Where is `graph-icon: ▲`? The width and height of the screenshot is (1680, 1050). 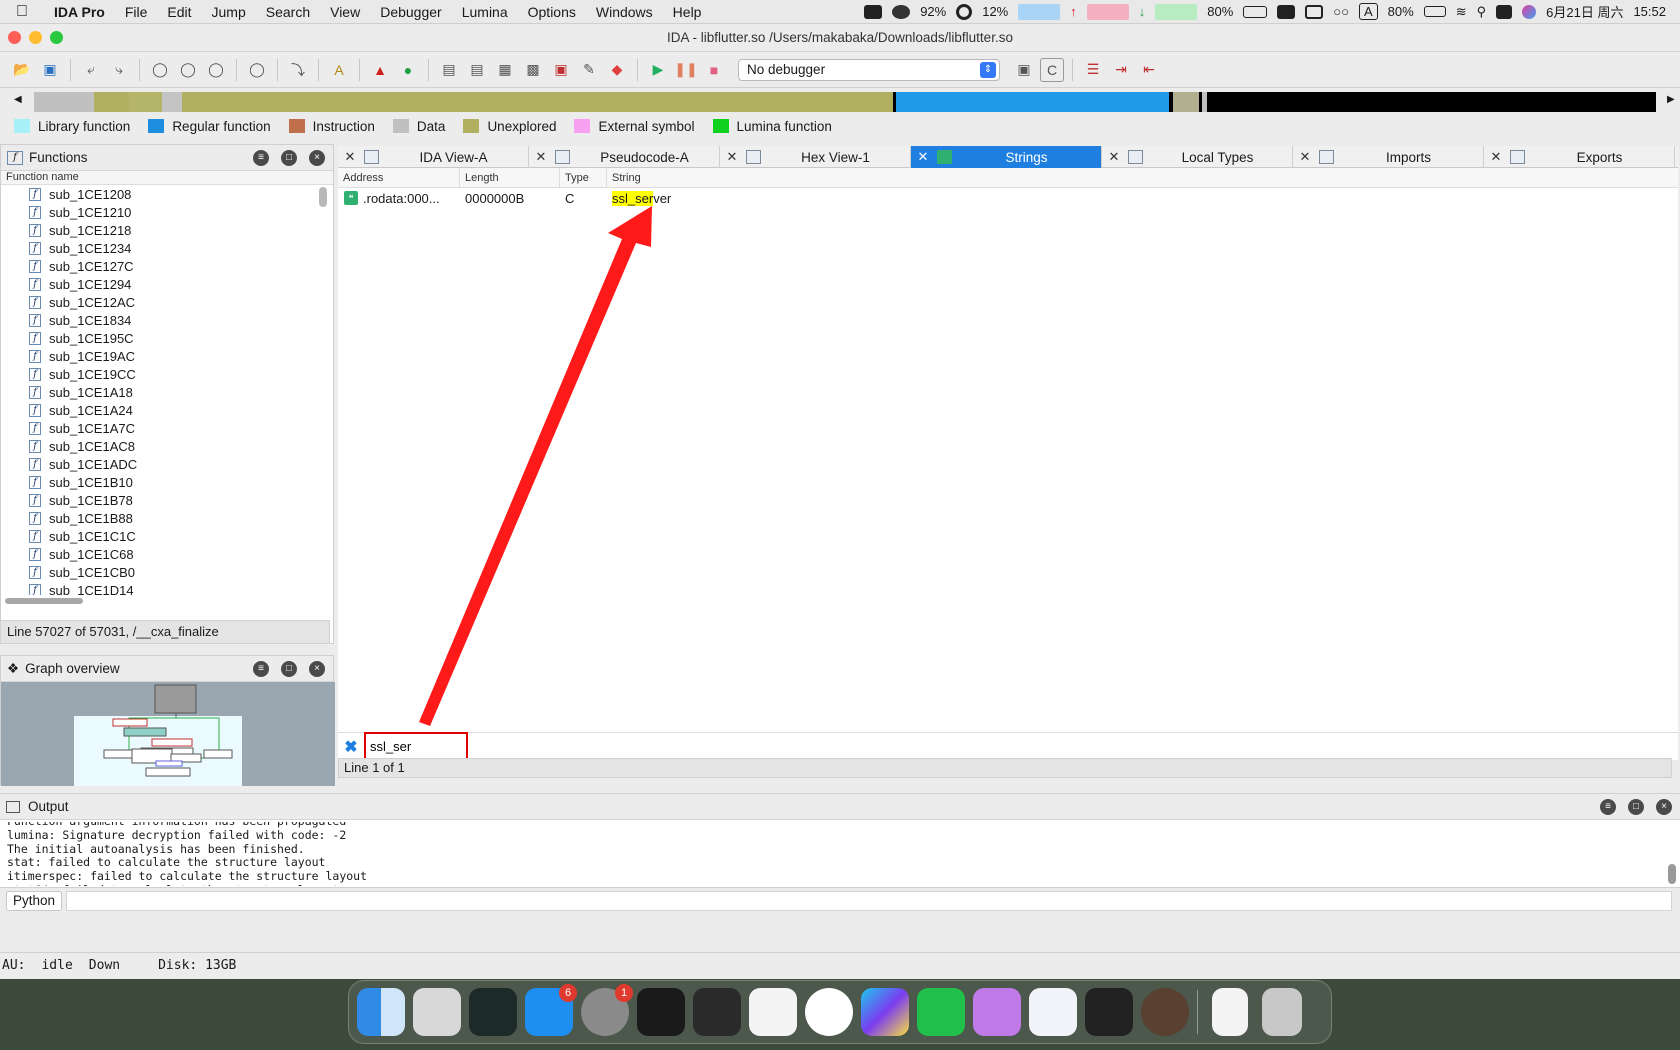 graph-icon: ▲ is located at coordinates (380, 70).